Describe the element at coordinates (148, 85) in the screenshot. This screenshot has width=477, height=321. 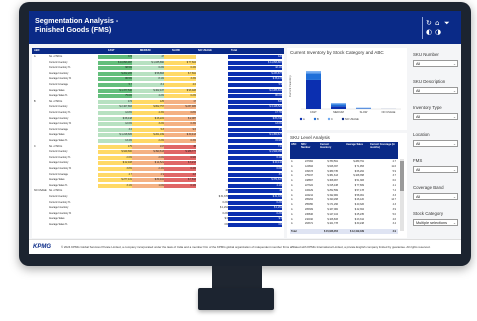
I see `matrix-cell-medium: 8.4` at that location.